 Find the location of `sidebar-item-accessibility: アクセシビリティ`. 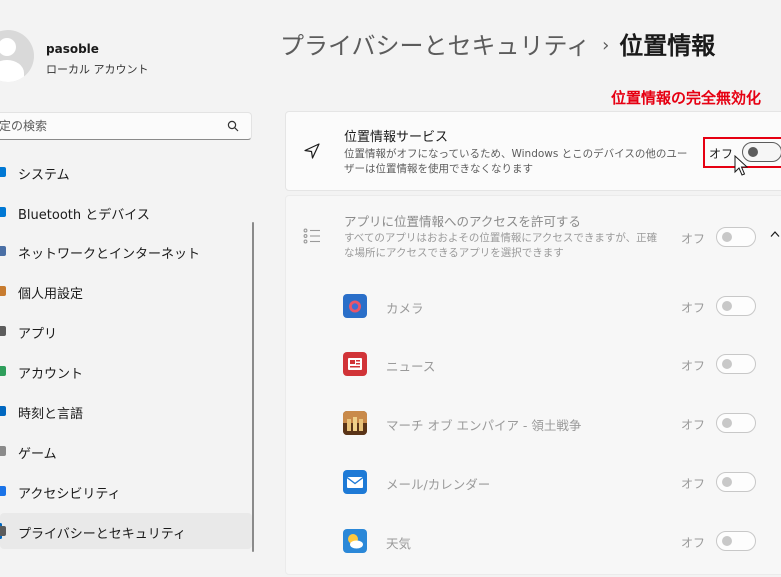

sidebar-item-accessibility: アクセシビリティ is located at coordinates (126, 491).